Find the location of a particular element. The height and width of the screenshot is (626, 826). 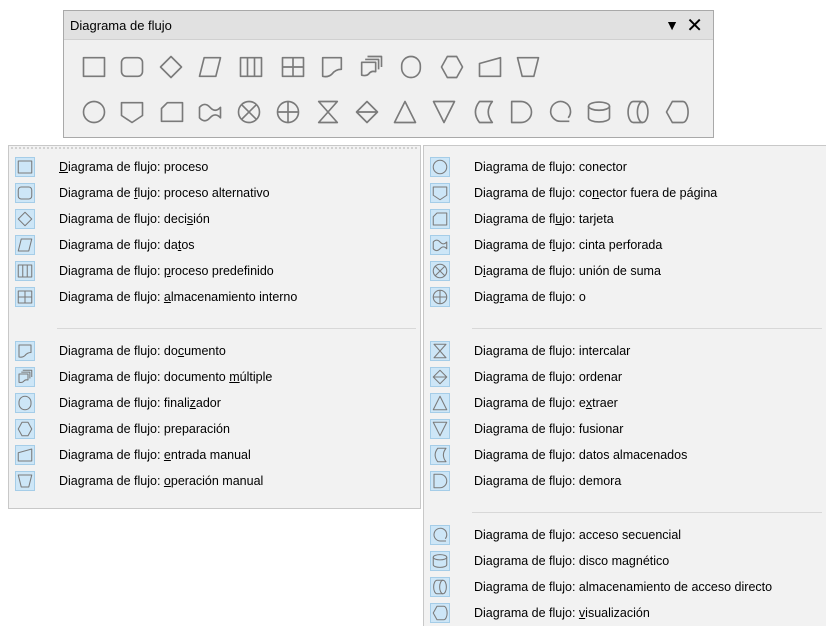

label-text: Diagrama de flujo: is located at coordinates (111, 455).